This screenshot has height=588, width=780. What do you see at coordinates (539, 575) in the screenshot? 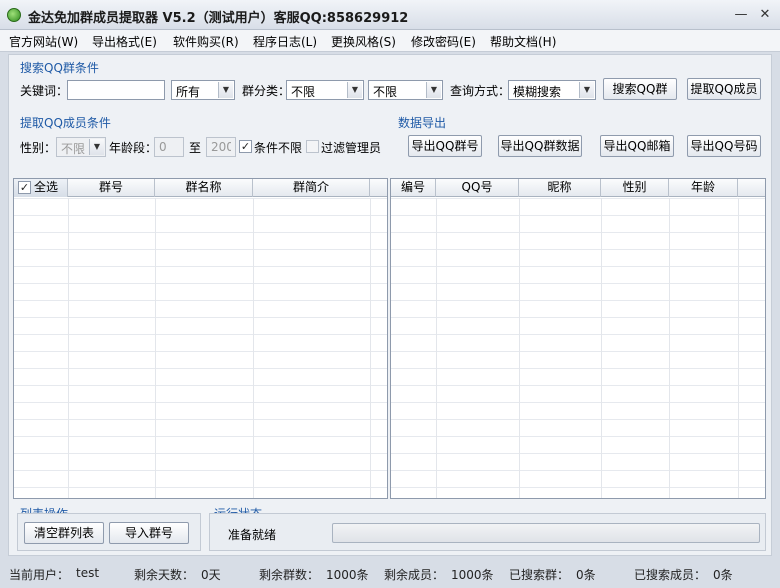
I see `status-searched-groups-label: 已搜索群：` at bounding box center [539, 575].